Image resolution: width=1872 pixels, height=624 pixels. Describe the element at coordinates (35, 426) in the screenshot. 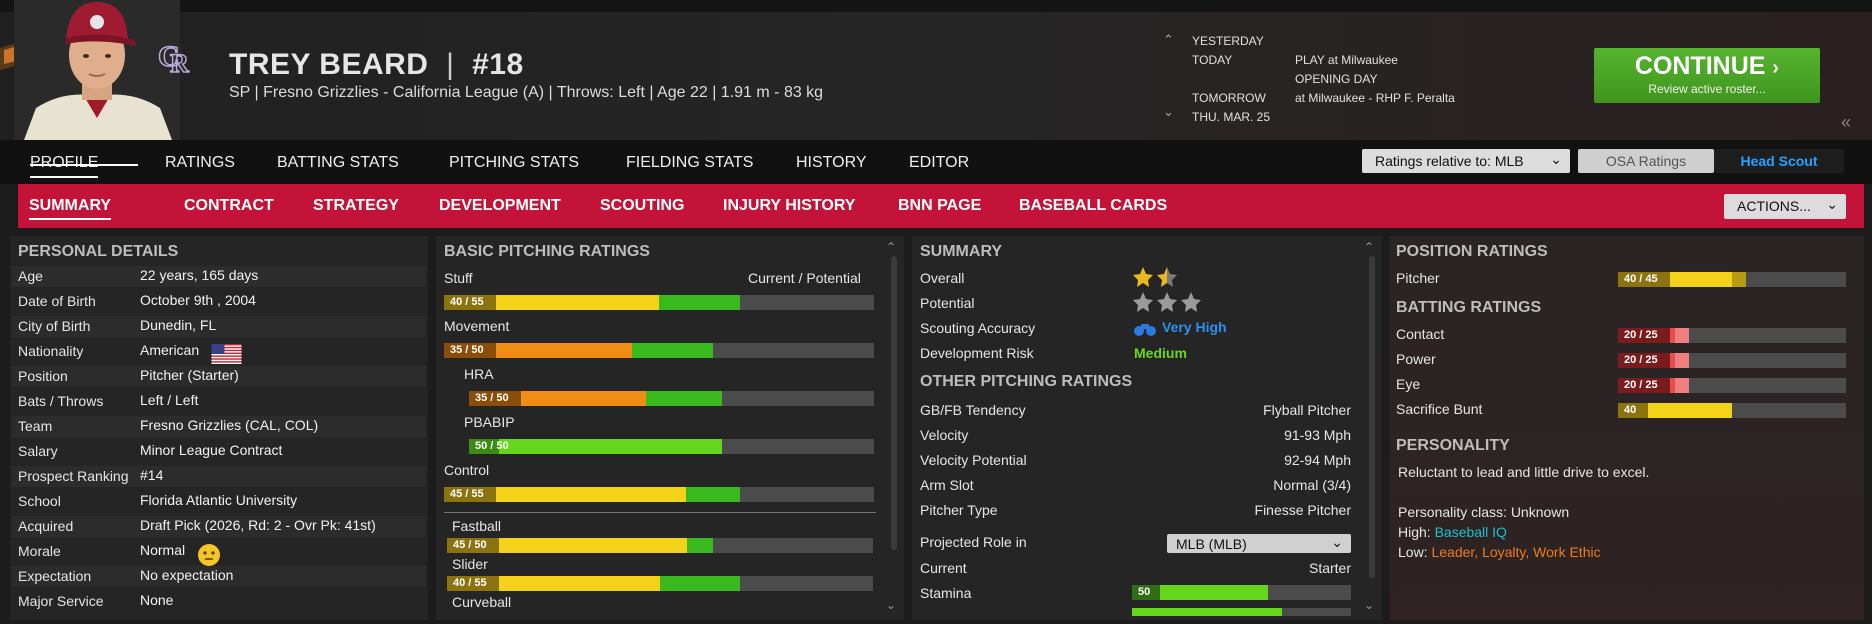

I see `personal-row-label: Team` at that location.